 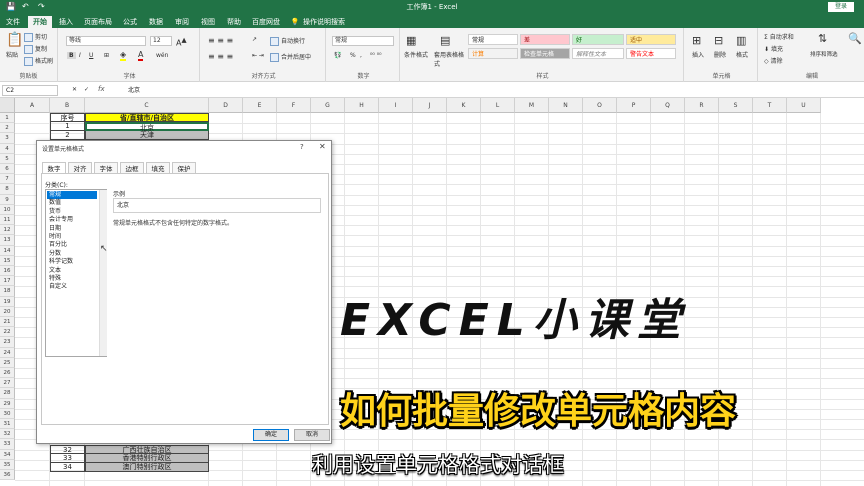 I want to click on align-top-icons: ≡ ≡ ≡, so click(x=220, y=40).